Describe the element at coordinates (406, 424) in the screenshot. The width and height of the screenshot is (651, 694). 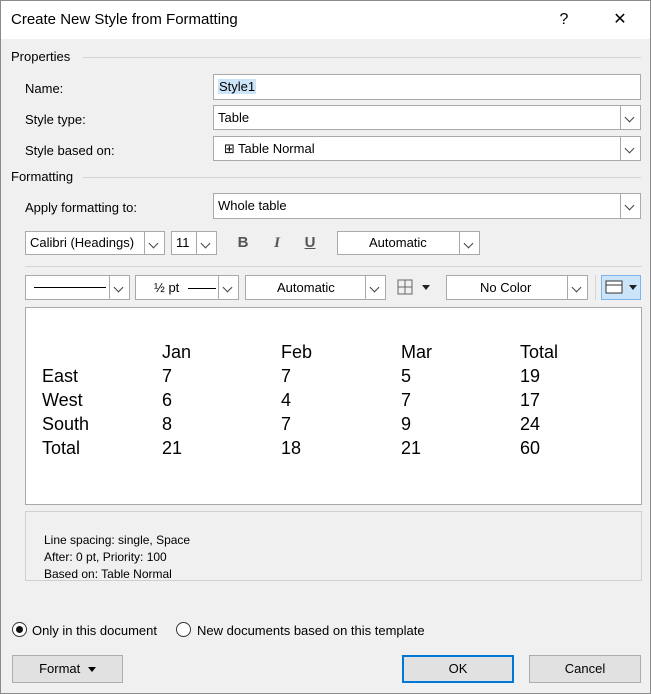
I see `preview-cell: 9` at that location.